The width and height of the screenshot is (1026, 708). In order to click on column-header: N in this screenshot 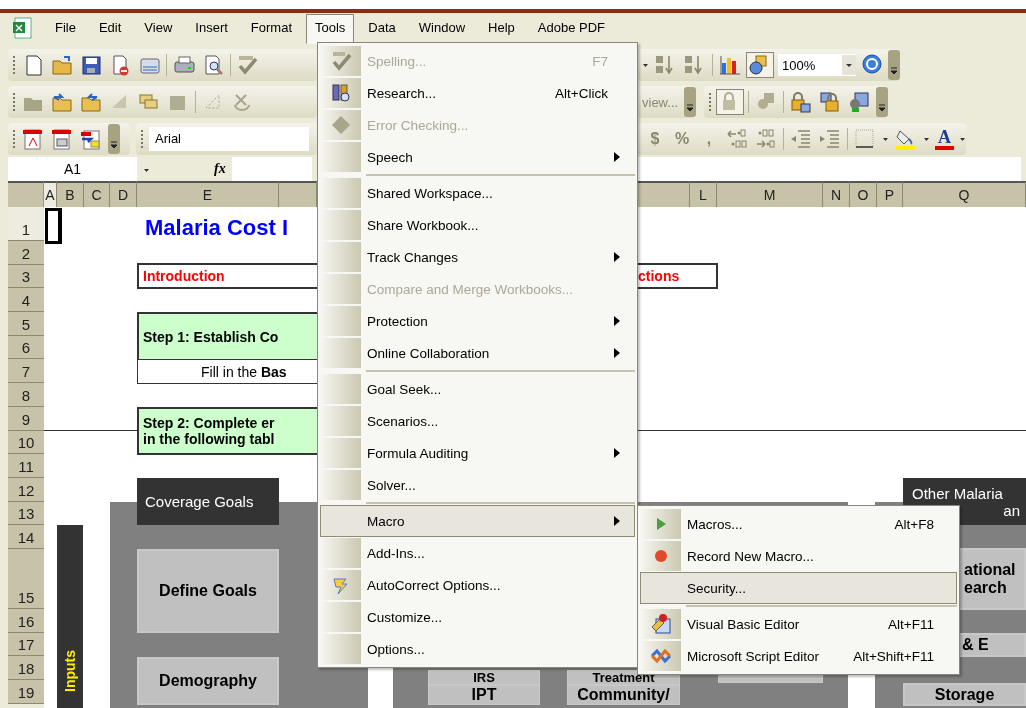, I will do `click(836, 194)`.